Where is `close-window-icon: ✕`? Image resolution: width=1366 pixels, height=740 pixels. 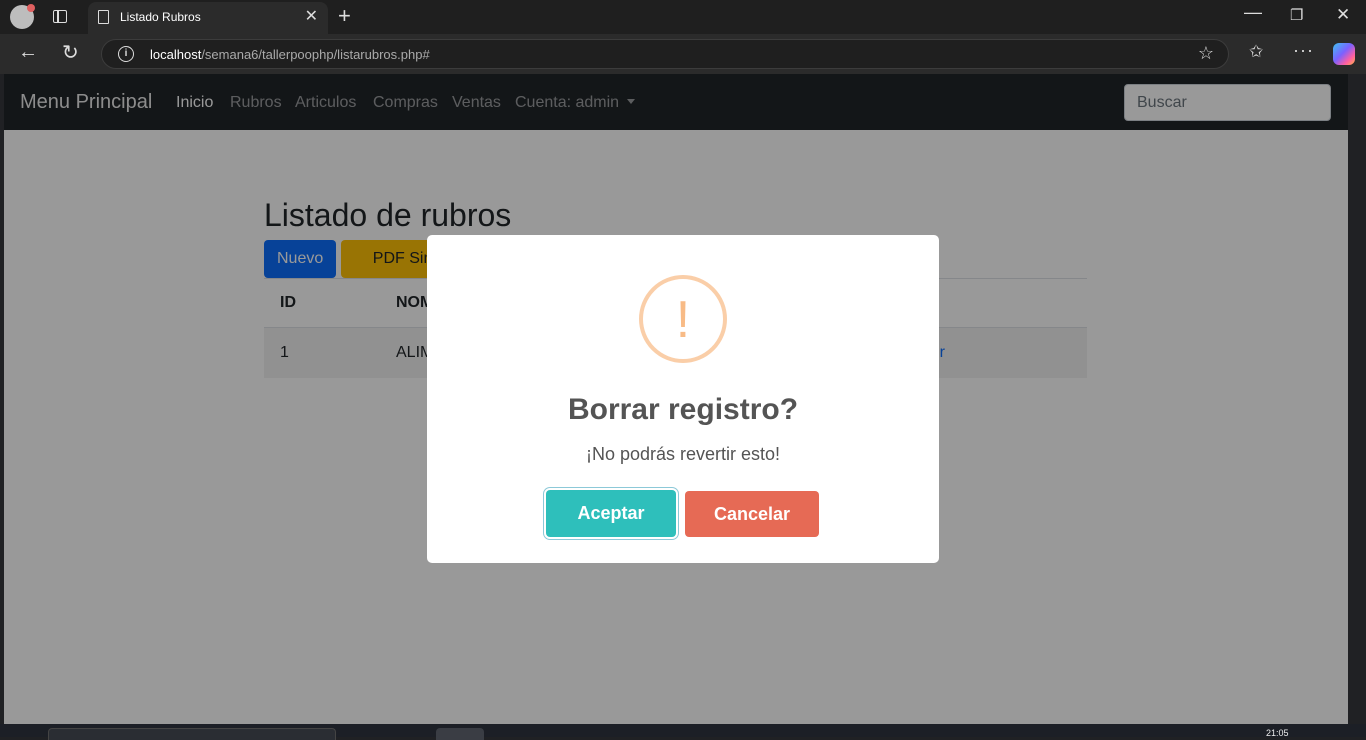
close-window-icon: ✕ is located at coordinates (1343, 15).